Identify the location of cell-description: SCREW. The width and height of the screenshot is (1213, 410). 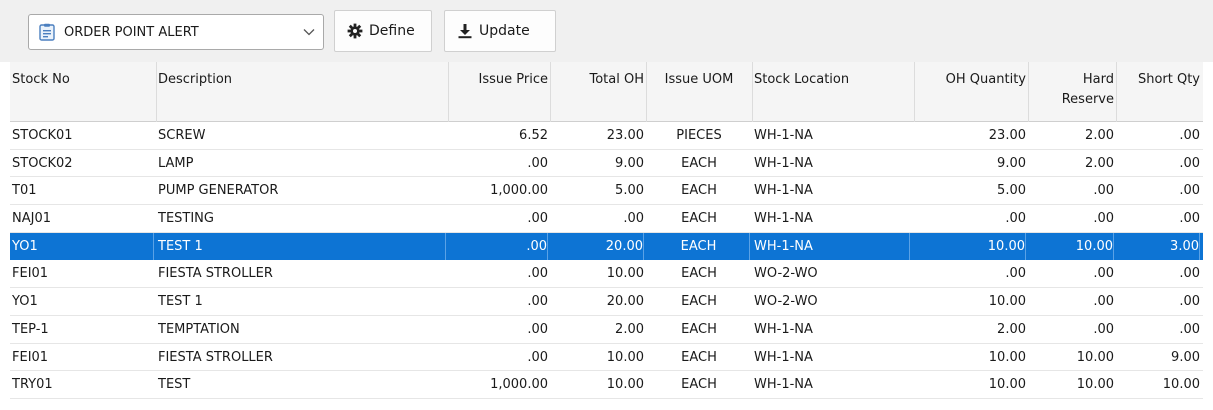
(302, 135).